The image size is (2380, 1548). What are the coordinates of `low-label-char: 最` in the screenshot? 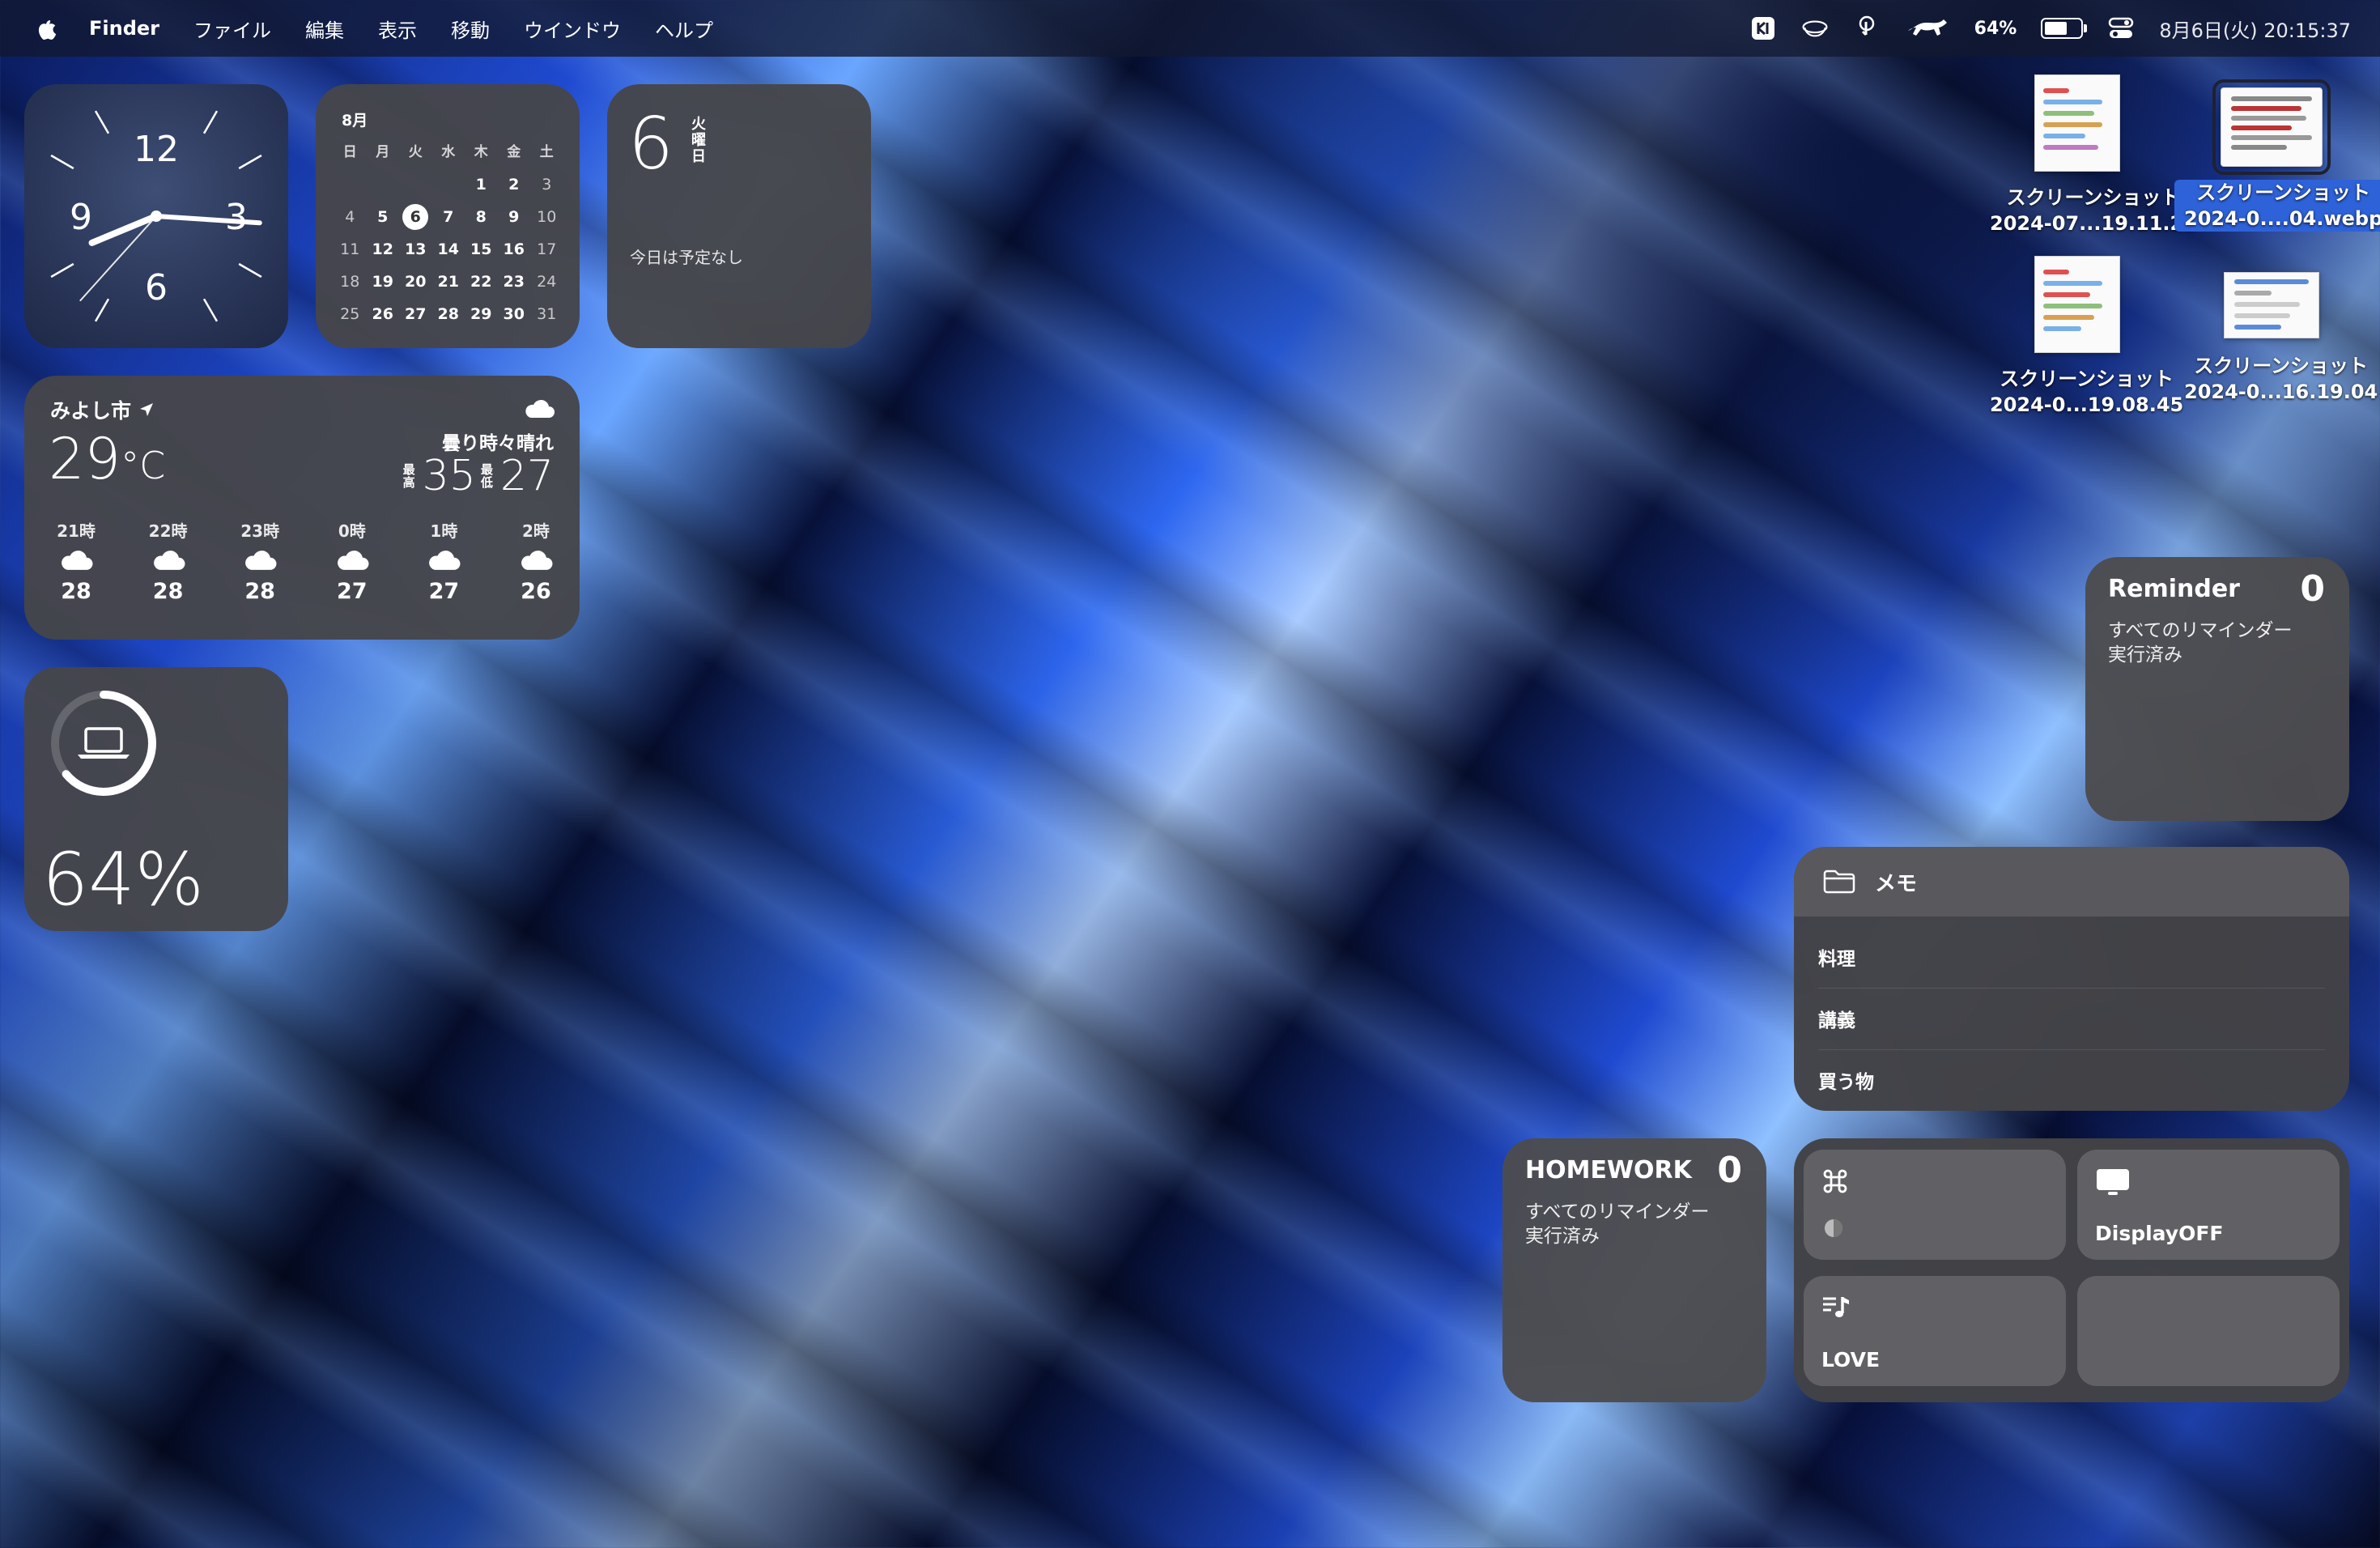 It's located at (486, 470).